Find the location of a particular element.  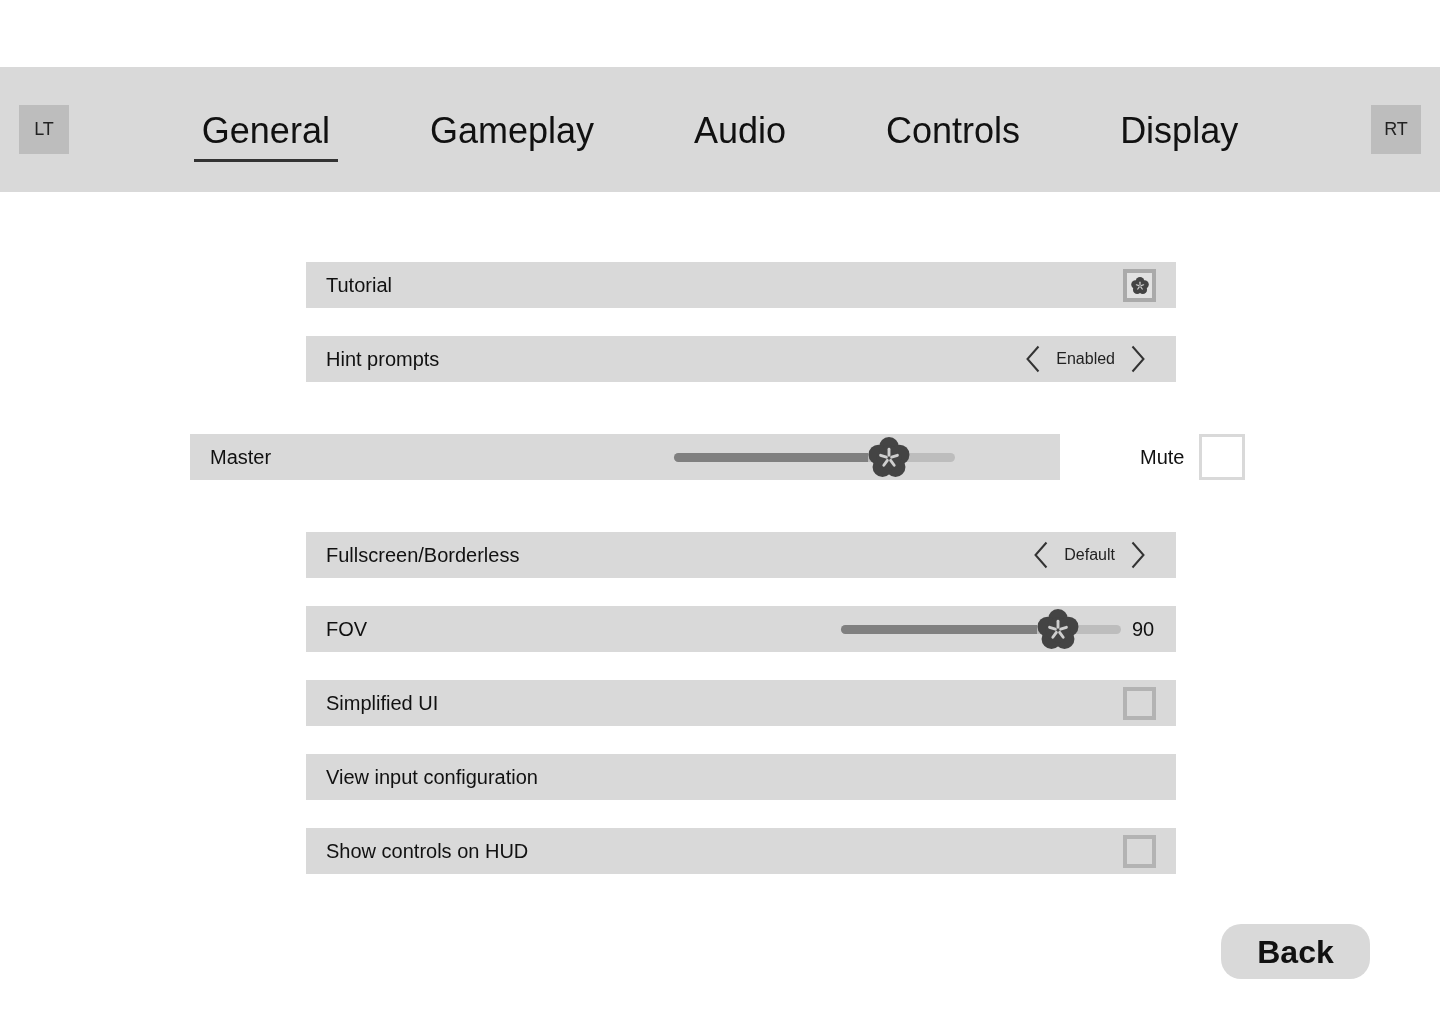

mute-checkbox is located at coordinates (1222, 457).